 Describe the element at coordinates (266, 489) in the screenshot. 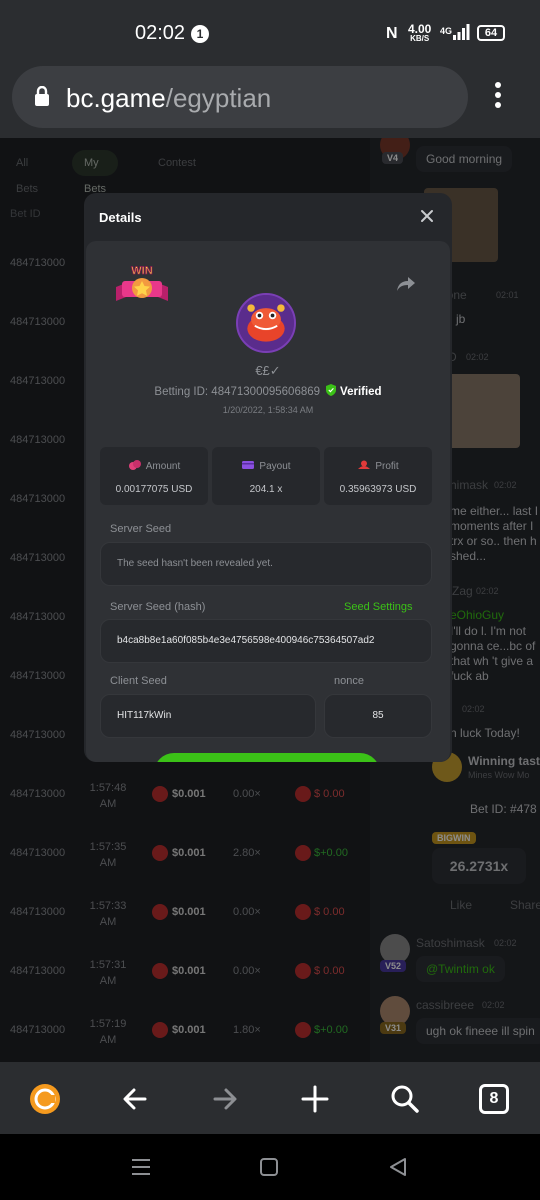

I see `payout-stat-value: 204.1 x` at that location.